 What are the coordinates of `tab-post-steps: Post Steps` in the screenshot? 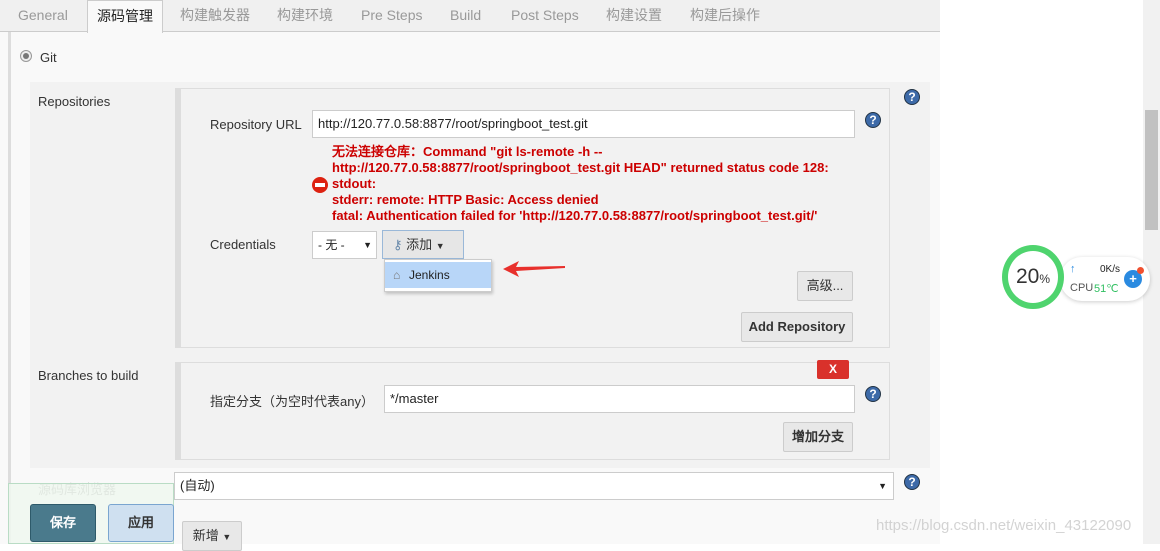 It's located at (545, 16).